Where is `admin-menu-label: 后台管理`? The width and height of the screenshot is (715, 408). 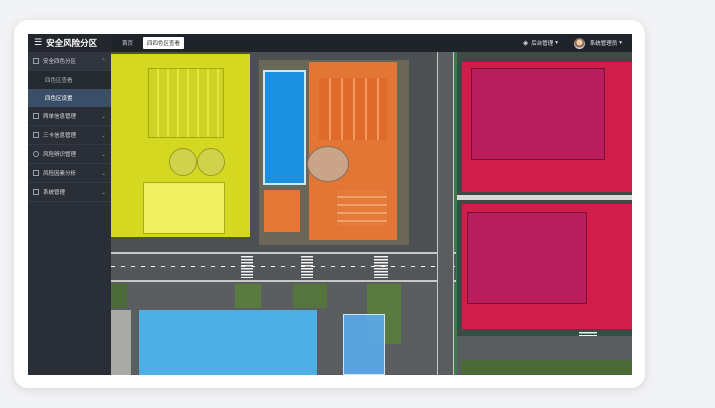
admin-menu-label: 后台管理 is located at coordinates (542, 44).